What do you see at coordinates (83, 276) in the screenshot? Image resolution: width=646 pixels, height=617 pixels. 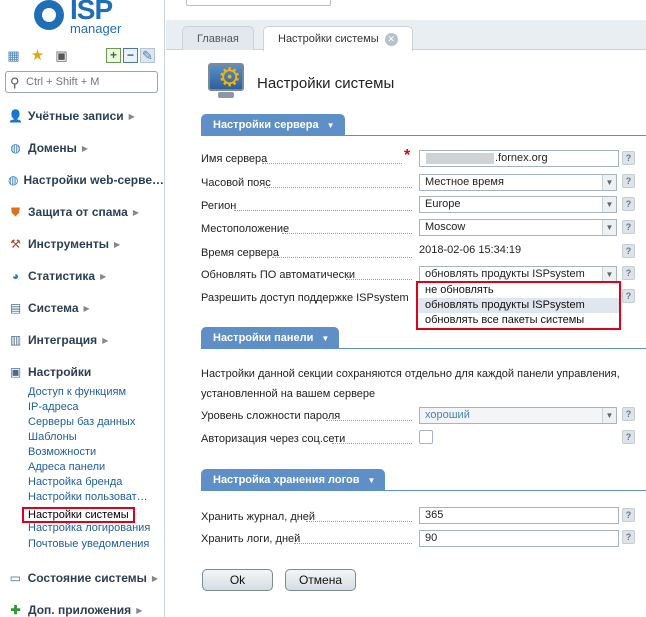 I see `nav-group-statistics: ◕ Статистика ▶` at bounding box center [83, 276].